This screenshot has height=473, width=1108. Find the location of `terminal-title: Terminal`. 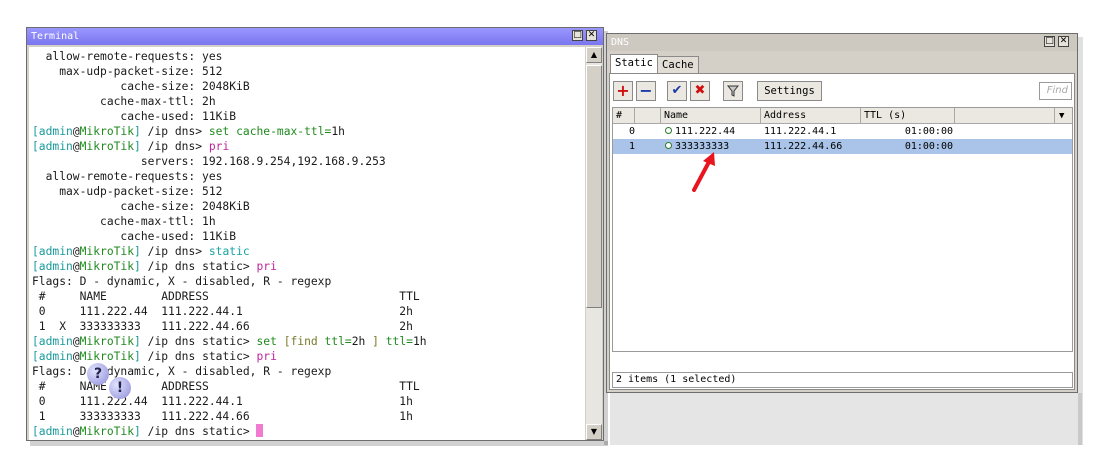

terminal-title: Terminal is located at coordinates (55, 36).